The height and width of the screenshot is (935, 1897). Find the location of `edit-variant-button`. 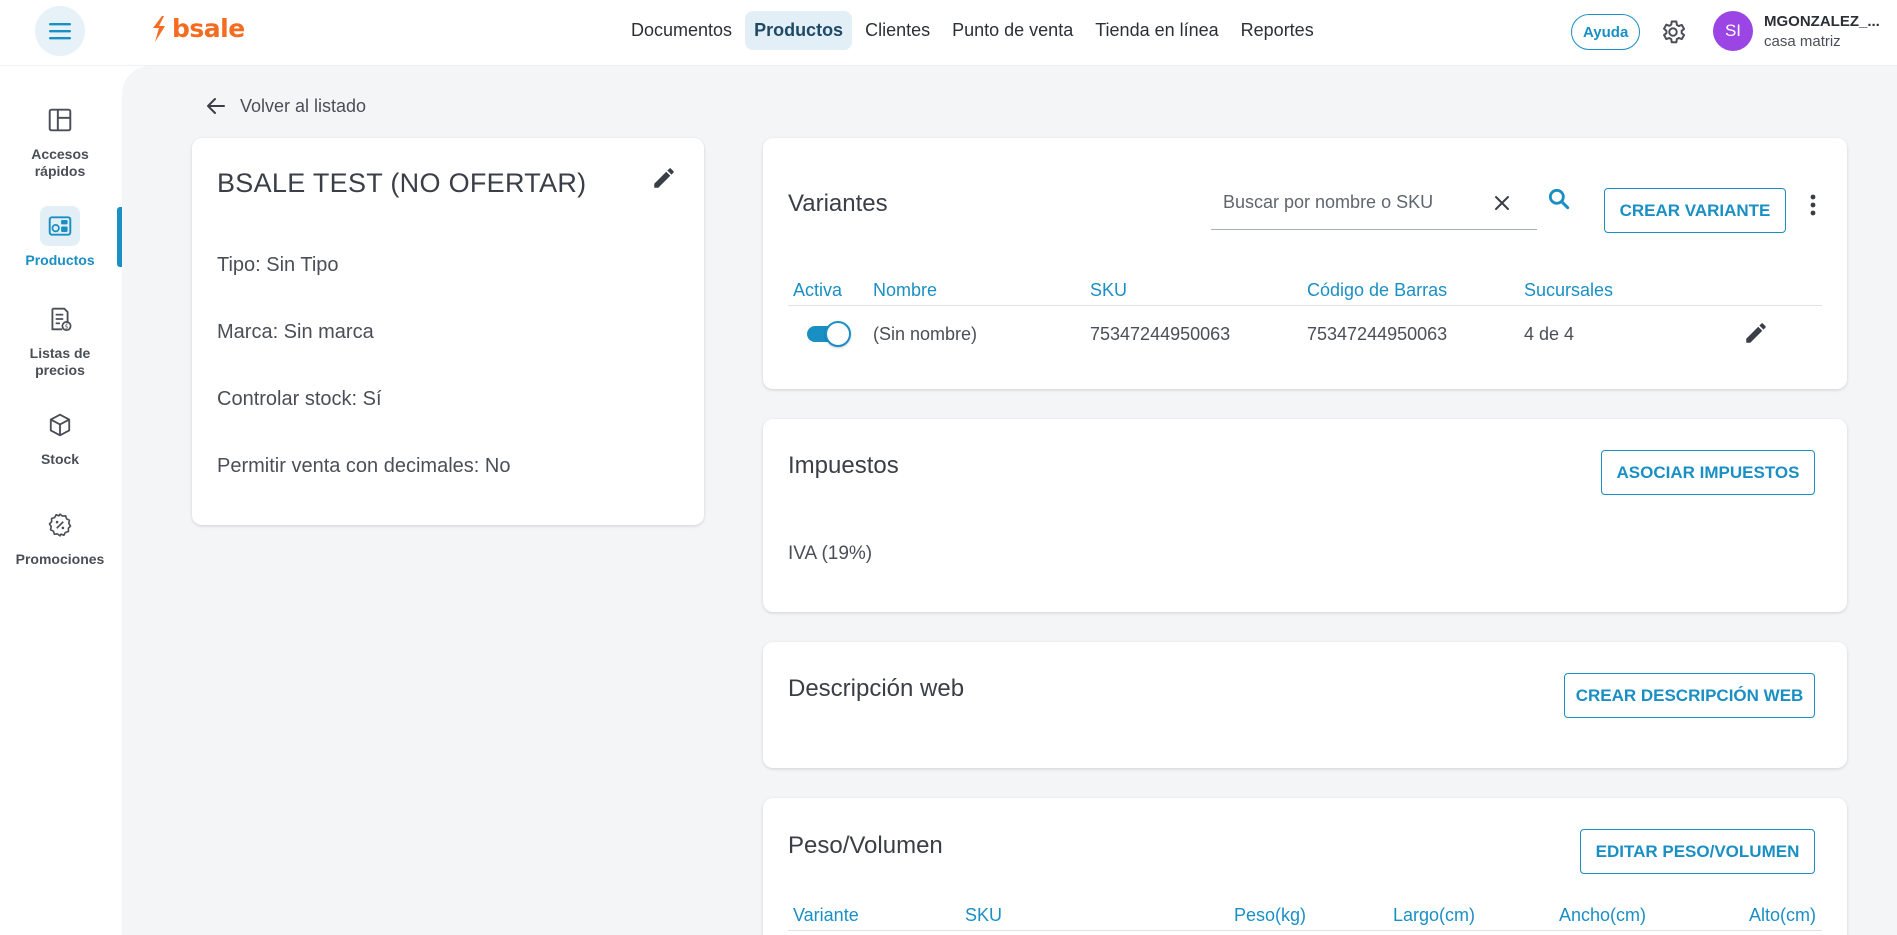

edit-variant-button is located at coordinates (1756, 333).